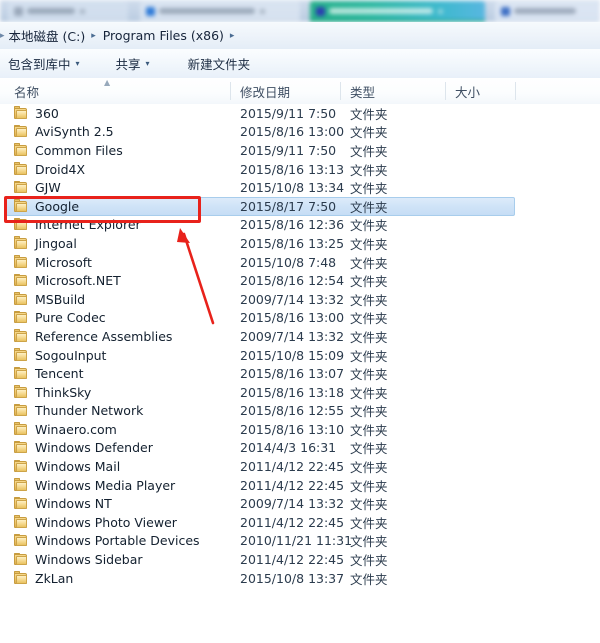 This screenshot has width=600, height=643. What do you see at coordinates (46, 206) in the screenshot?
I see `file-name-cell: Google` at bounding box center [46, 206].